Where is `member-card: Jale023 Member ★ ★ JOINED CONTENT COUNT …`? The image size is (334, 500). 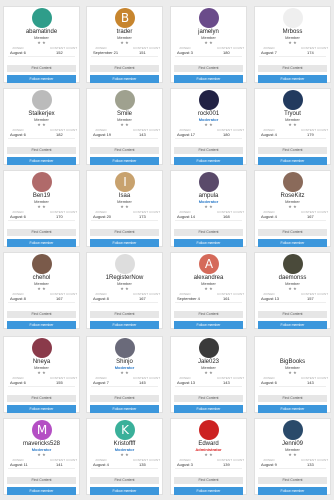
member-card: Jale023 Member ★ ★ JOINED CONTENT COUNT … is located at coordinates (208, 374).